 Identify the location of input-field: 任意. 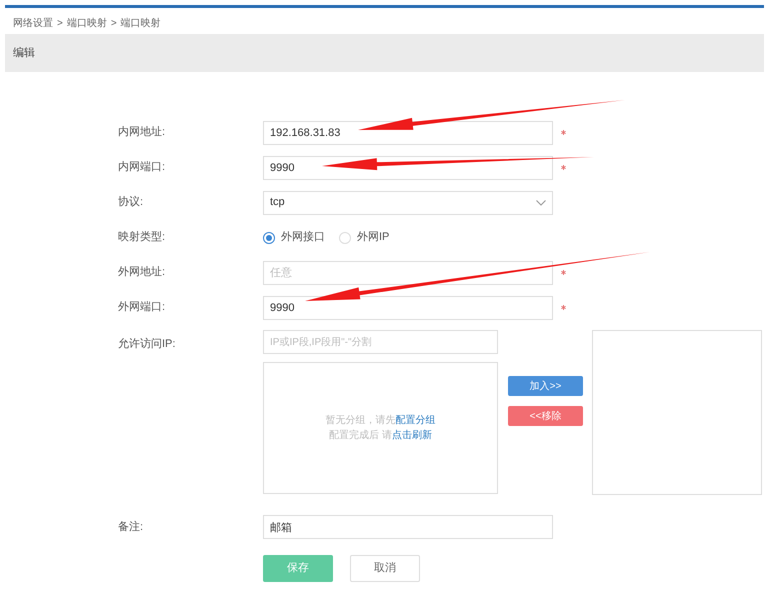
(408, 272).